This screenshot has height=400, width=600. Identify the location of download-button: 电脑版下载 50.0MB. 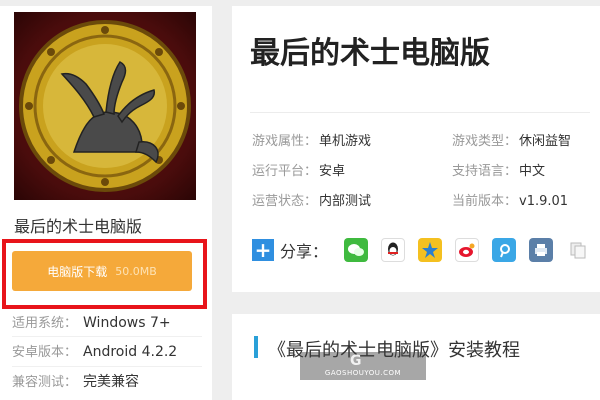
(102, 271).